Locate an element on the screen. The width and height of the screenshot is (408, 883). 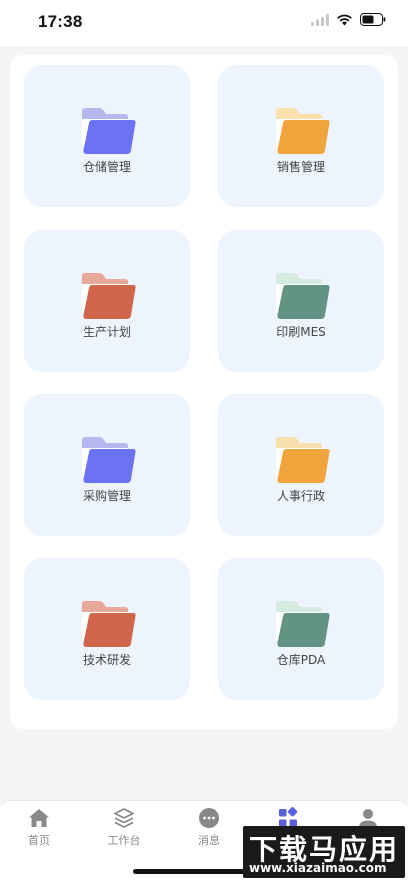
tab-label: 首页 is located at coordinates (39, 840).